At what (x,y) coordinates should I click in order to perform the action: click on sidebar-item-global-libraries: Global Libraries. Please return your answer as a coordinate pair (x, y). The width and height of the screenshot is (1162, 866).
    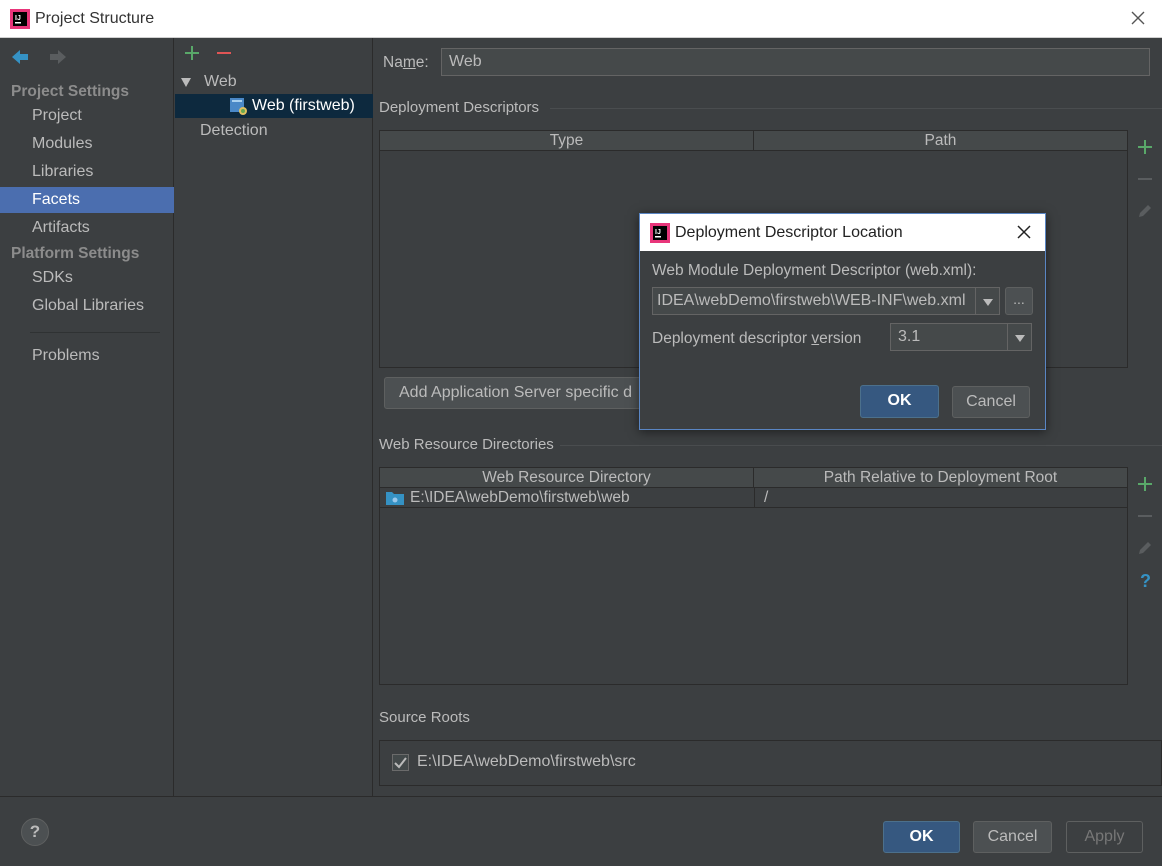
    Looking at the image, I should click on (87, 306).